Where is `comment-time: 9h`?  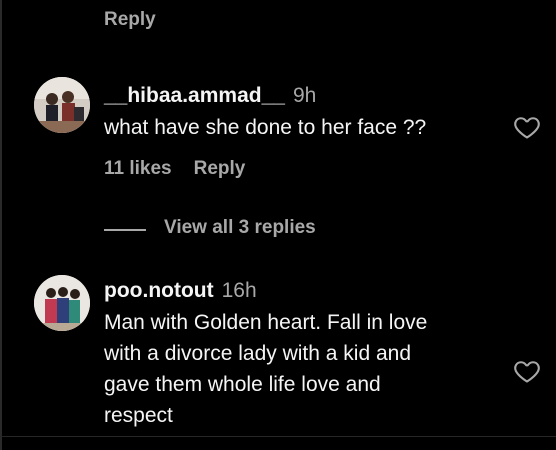
comment-time: 9h is located at coordinates (304, 95).